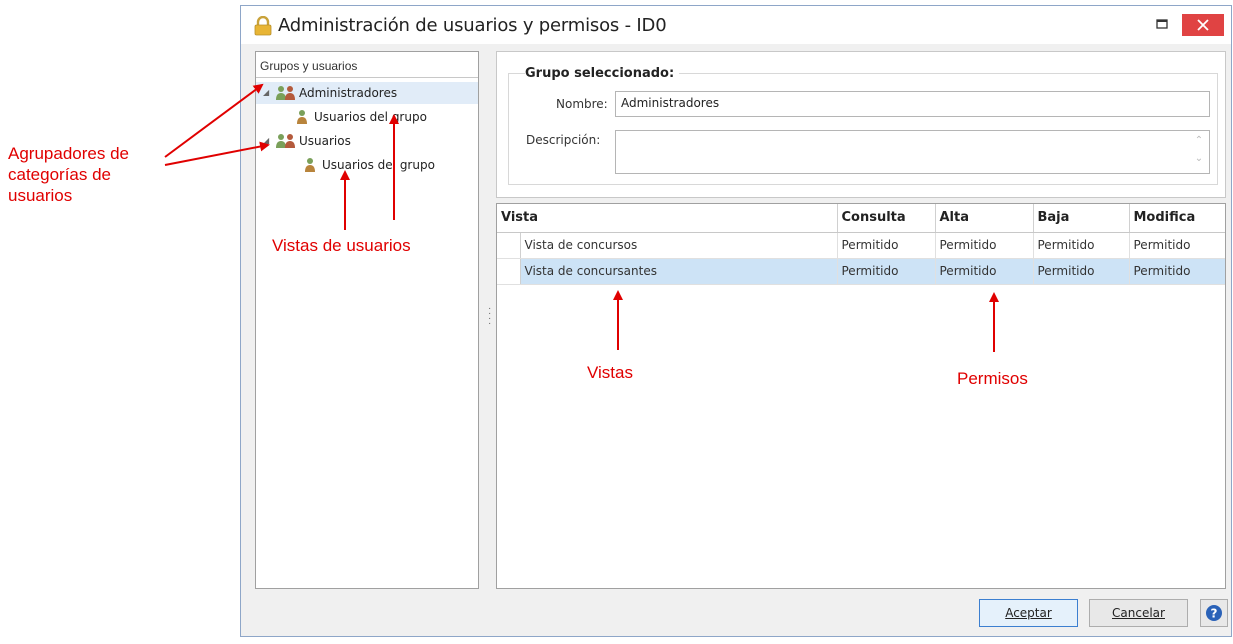 The height and width of the screenshot is (644, 1233). I want to click on arrow-to-administradores, so click(214, 120).